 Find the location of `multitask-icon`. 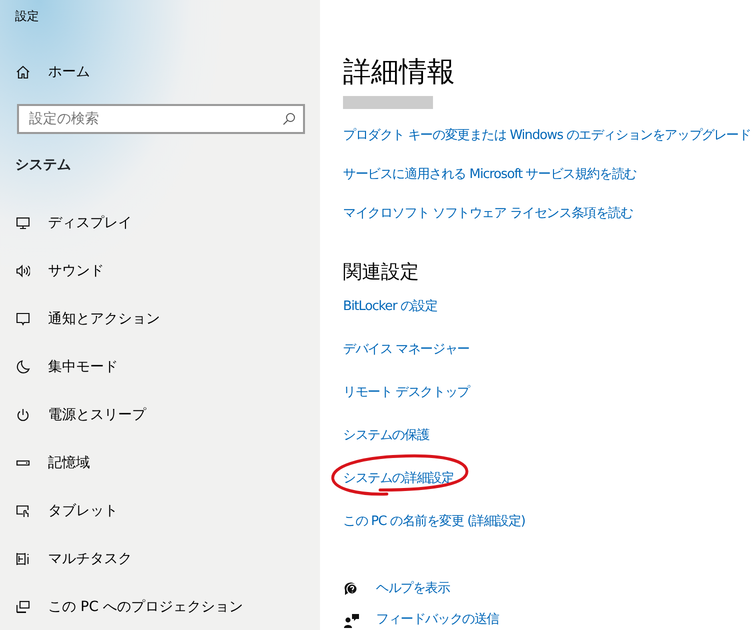

multitask-icon is located at coordinates (23, 559).